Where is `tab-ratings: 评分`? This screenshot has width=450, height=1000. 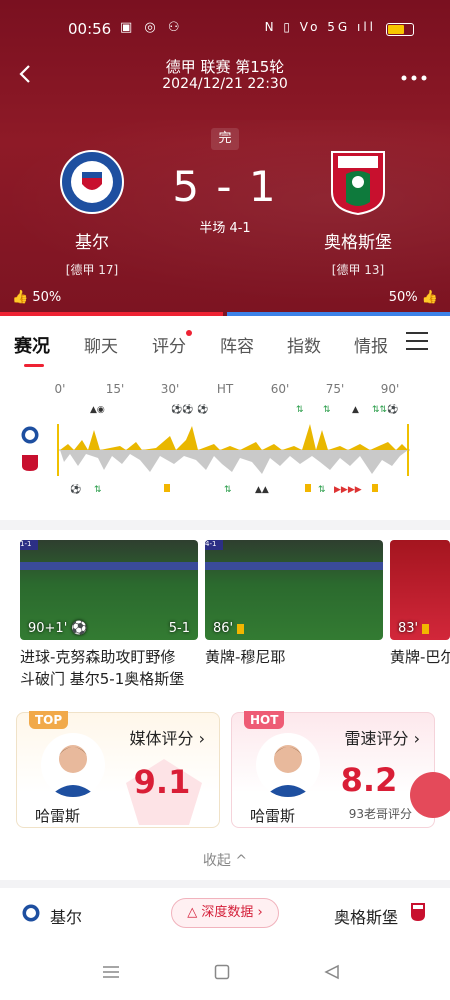
tab-ratings: 评分 is located at coordinates (169, 344).